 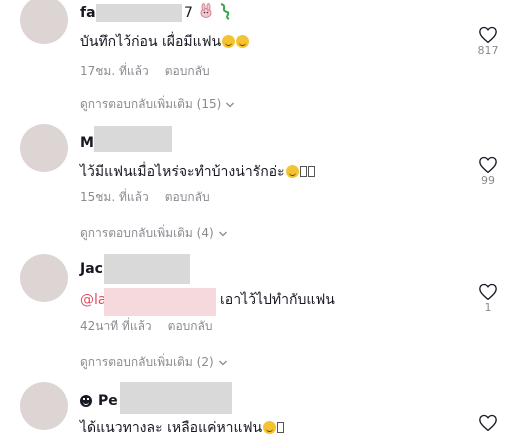 I want to click on comment-time: 17ชม. ที่แล้ว, so click(x=114, y=71).